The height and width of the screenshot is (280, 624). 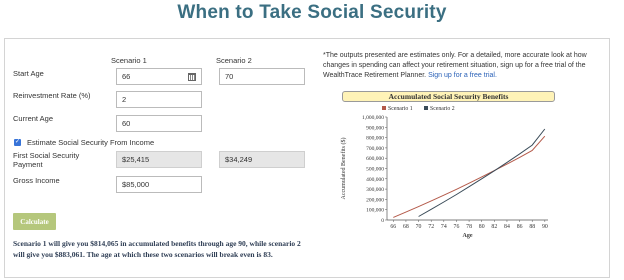 I want to click on x-tick-label: 82, so click(x=494, y=227).